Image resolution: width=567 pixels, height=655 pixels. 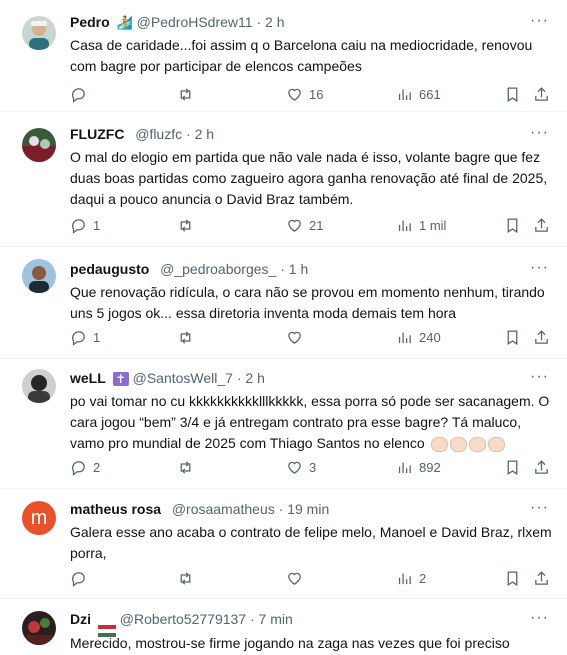 What do you see at coordinates (183, 378) in the screenshot?
I see `user-handle: @SantosWell_7` at bounding box center [183, 378].